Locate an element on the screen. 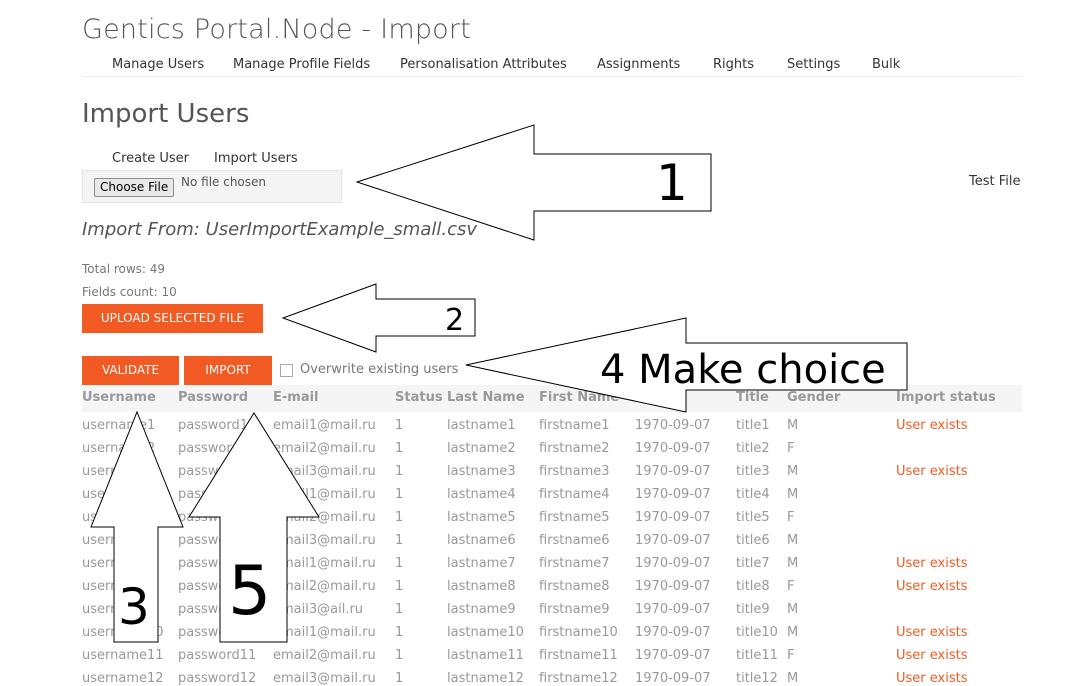  annotation-2: 2 is located at coordinates (454, 320).